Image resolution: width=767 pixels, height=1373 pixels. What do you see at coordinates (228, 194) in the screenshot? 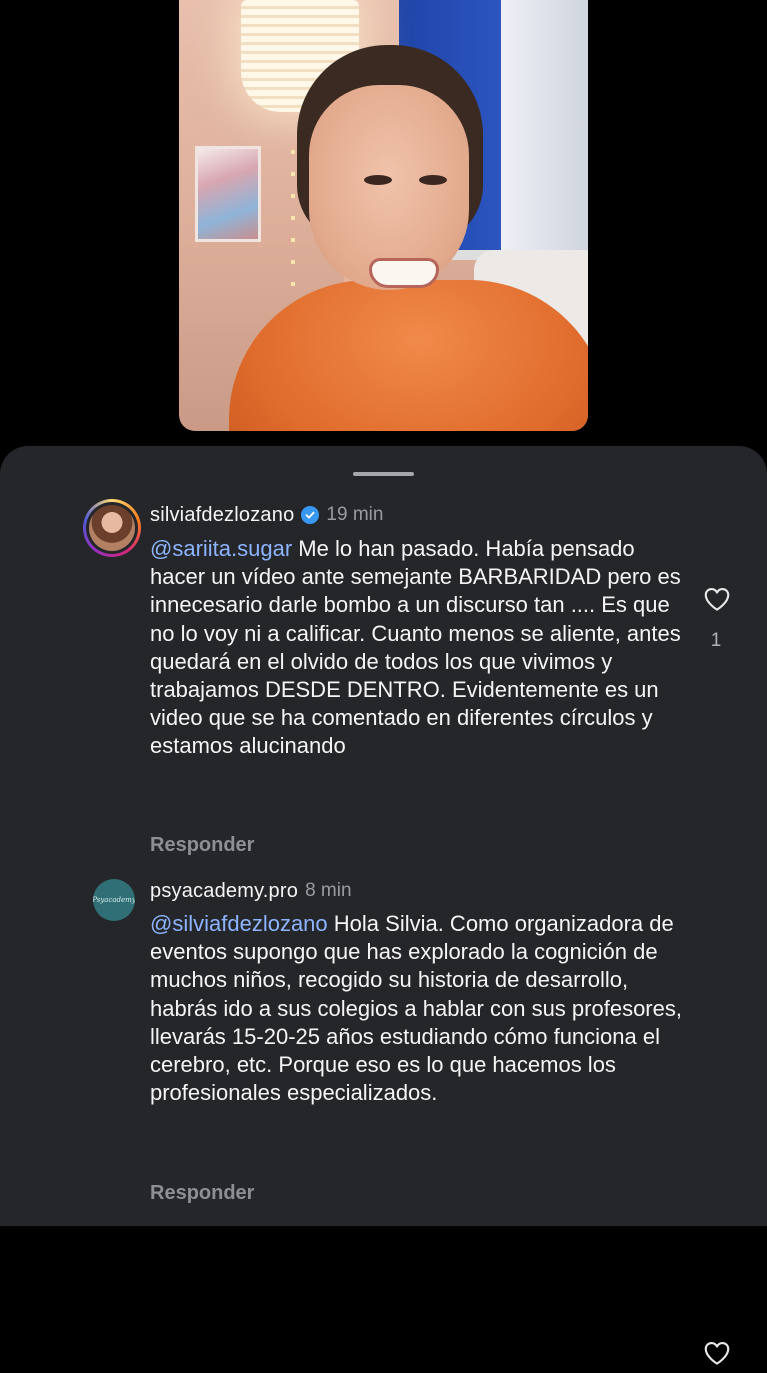
I see `wall-painting` at bounding box center [228, 194].